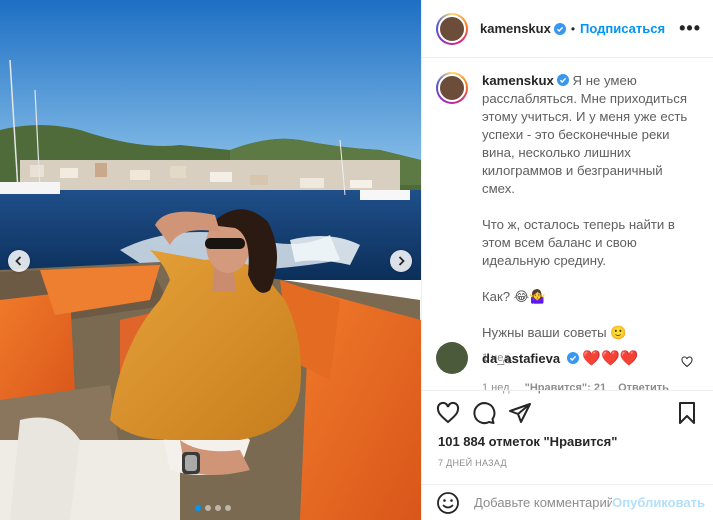  What do you see at coordinates (448, 413) in the screenshot?
I see `like-heart-icon` at bounding box center [448, 413].